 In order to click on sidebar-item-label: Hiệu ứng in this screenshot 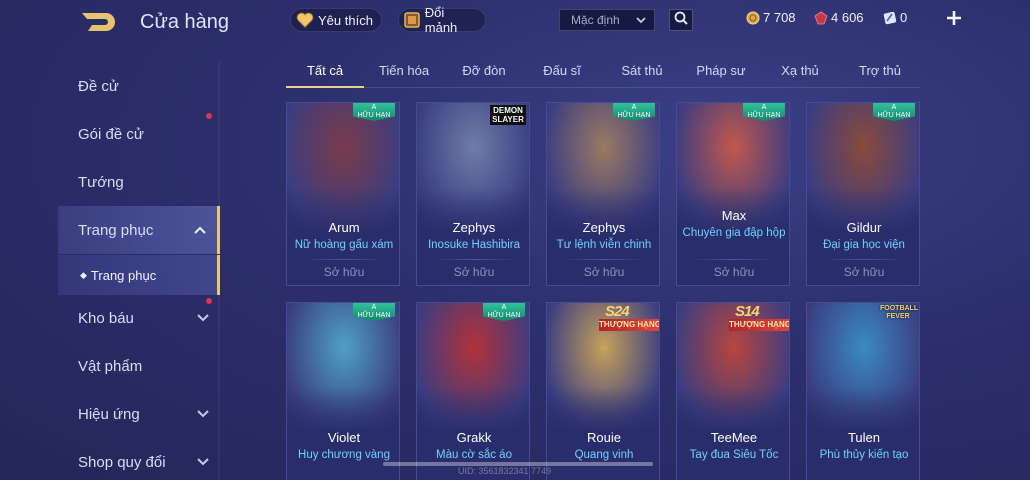, I will do `click(109, 414)`.